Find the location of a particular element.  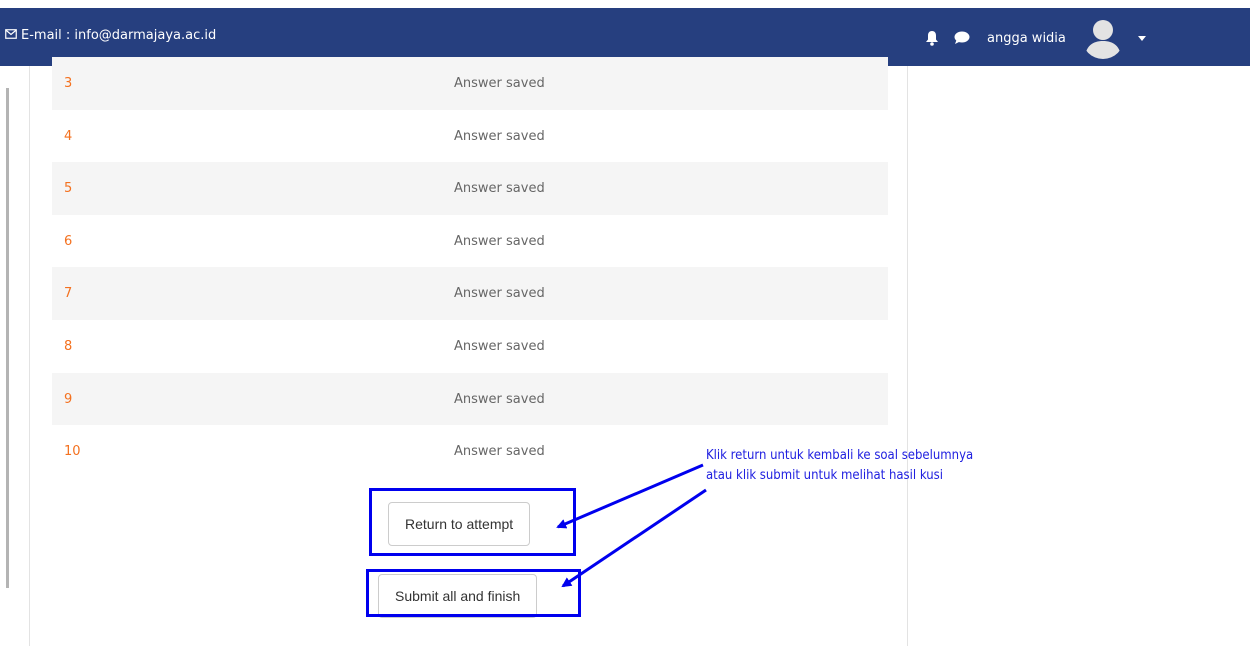

annotation-arrows is located at coordinates (631, 525).